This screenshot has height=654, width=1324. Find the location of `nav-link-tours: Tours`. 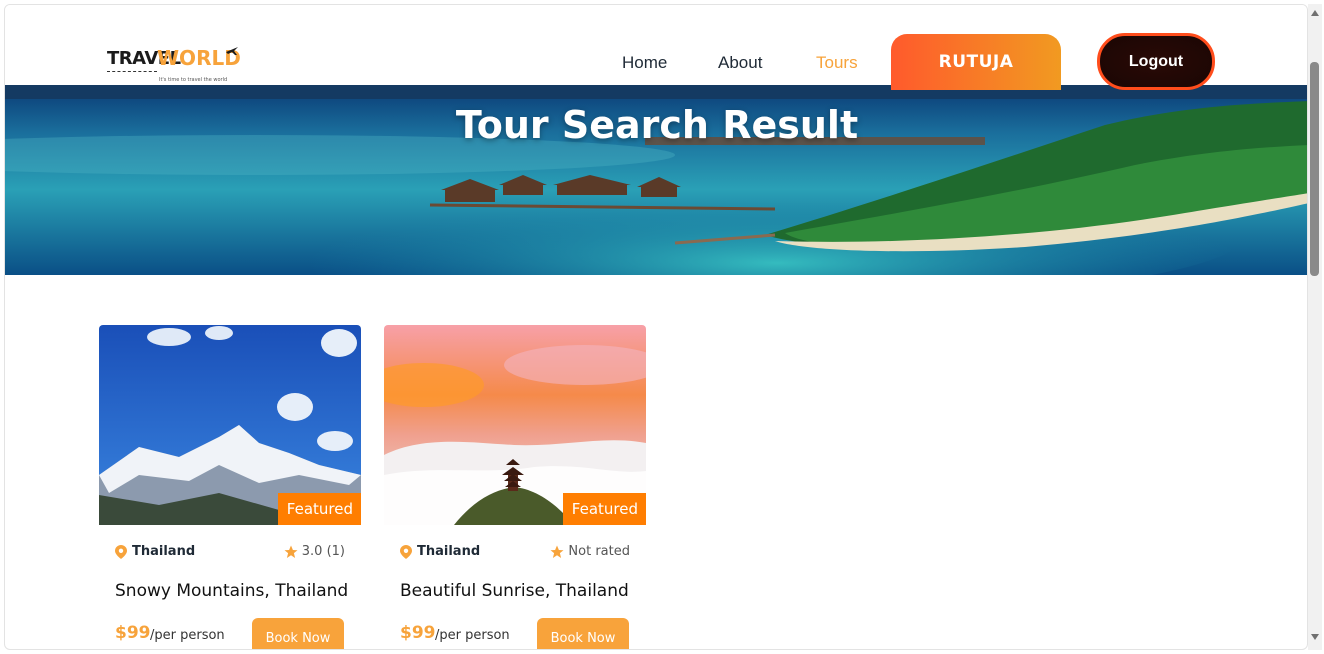

nav-link-tours: Tours is located at coordinates (837, 63).